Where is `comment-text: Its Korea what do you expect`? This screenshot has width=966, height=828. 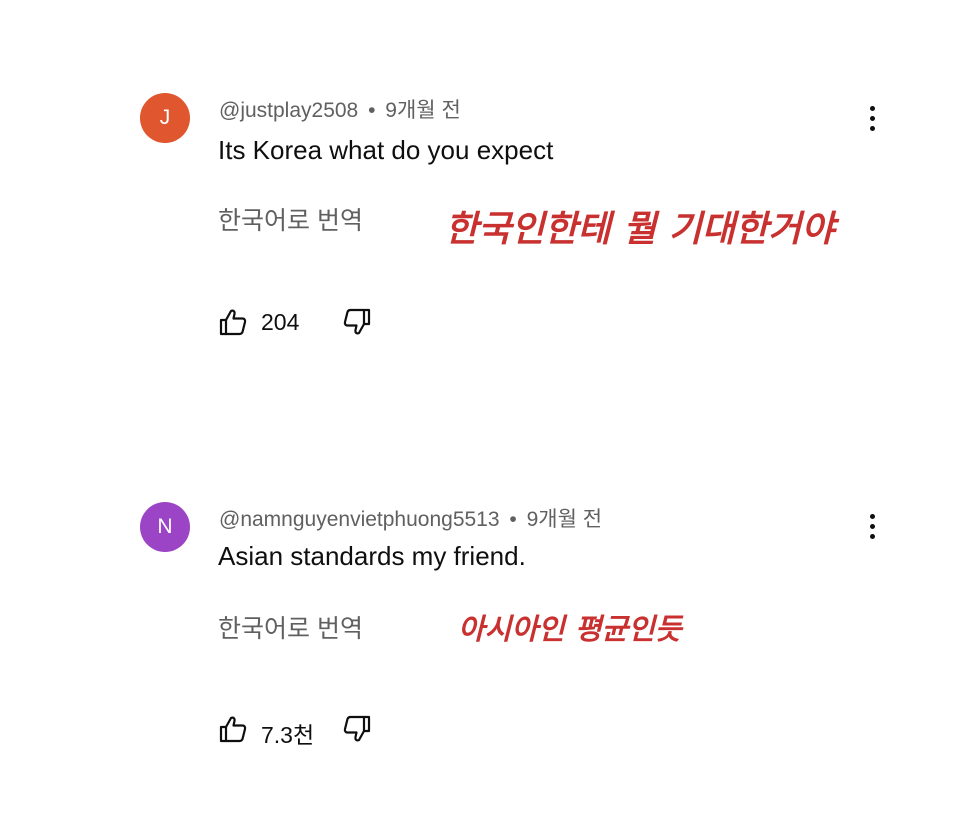 comment-text: Its Korea what do you expect is located at coordinates (386, 150).